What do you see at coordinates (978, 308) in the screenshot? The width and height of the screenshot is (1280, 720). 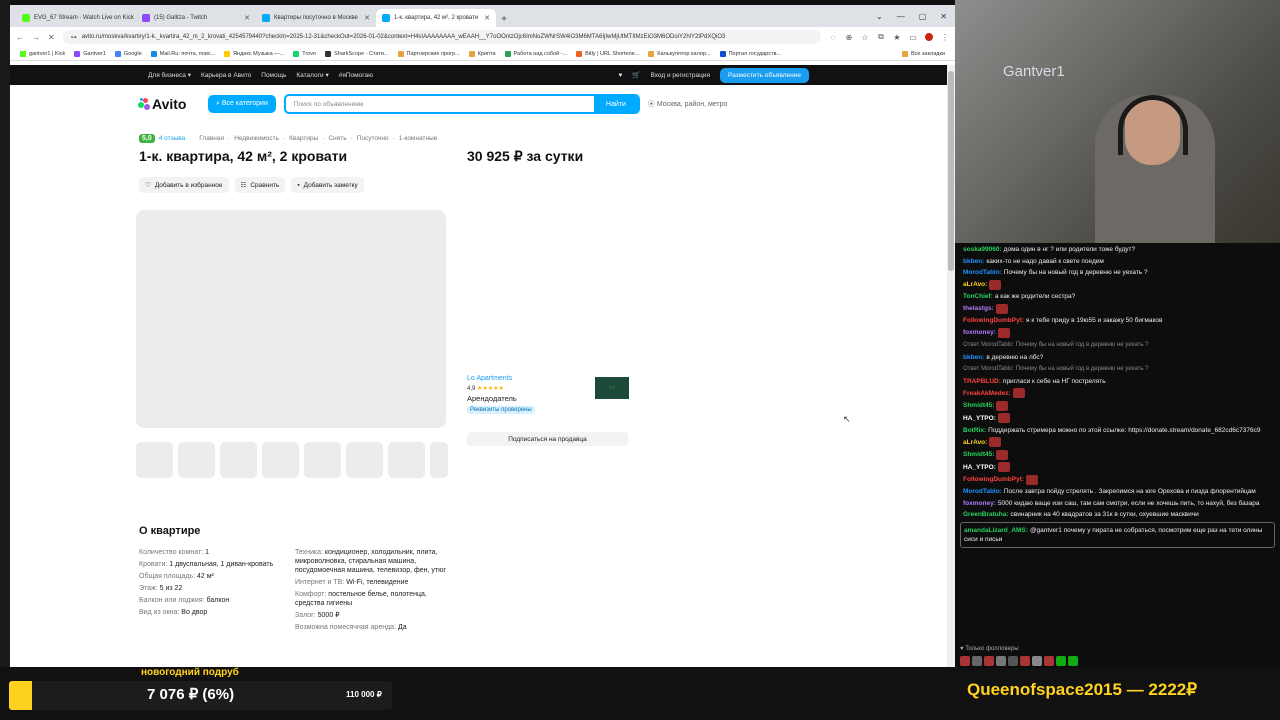 I see `chat-username: thelastgs:` at bounding box center [978, 308].